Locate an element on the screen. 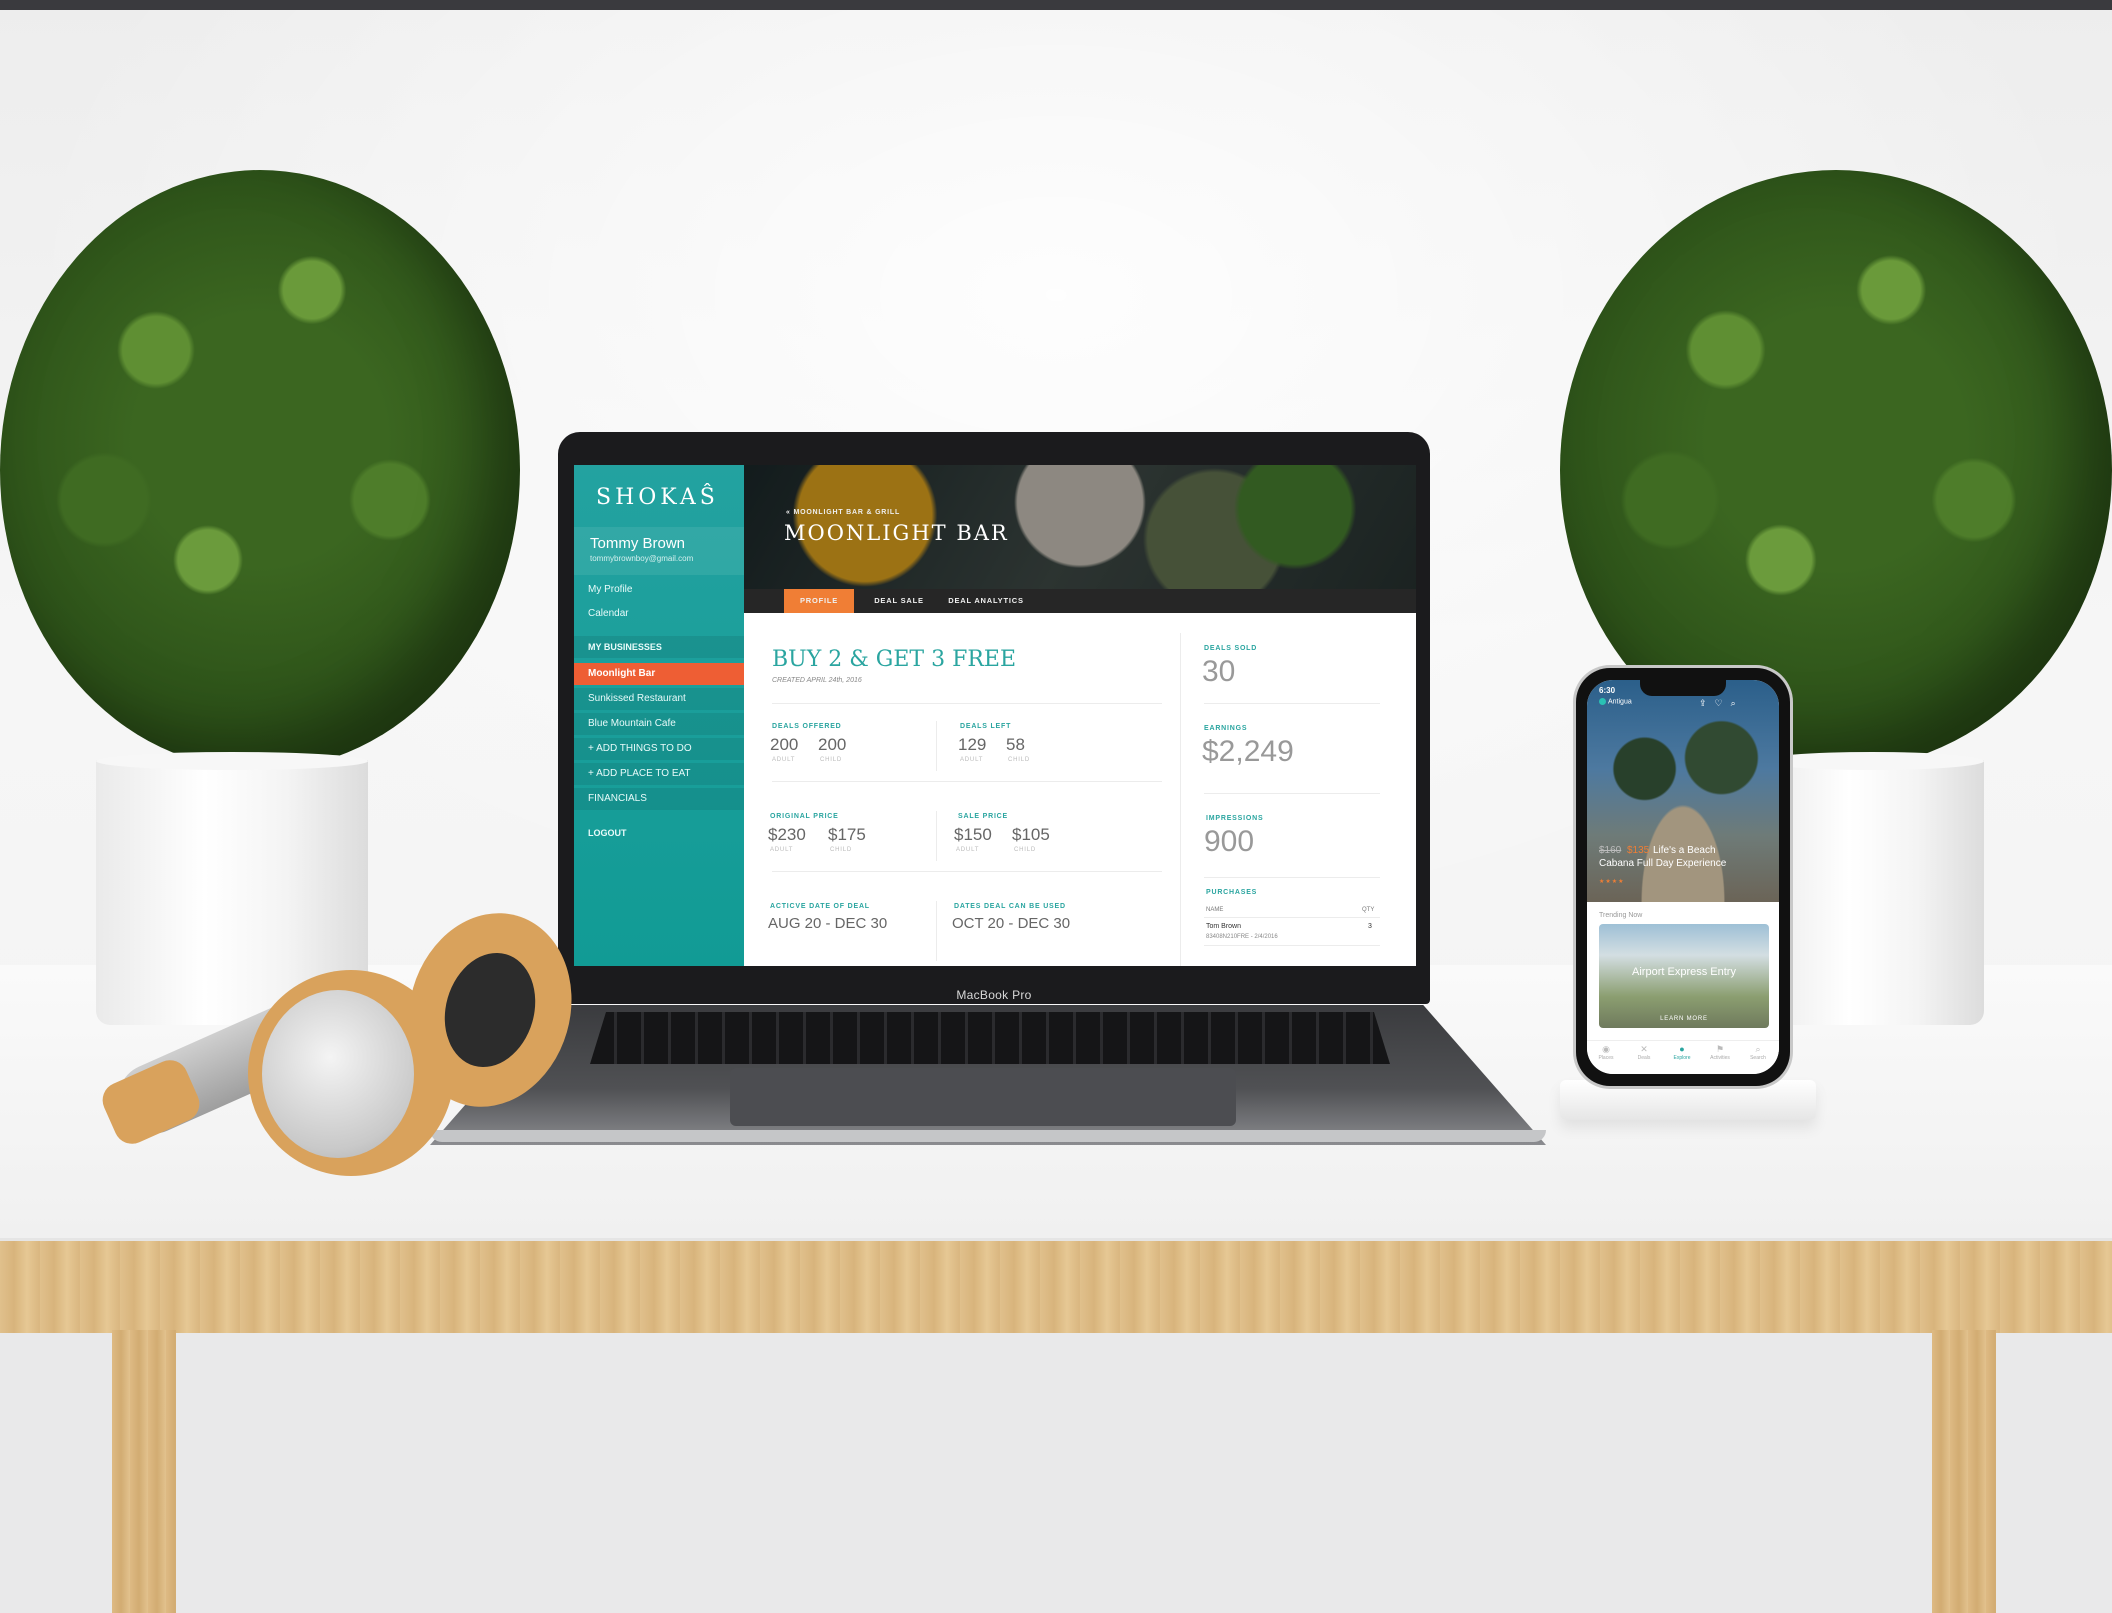 The height and width of the screenshot is (1613, 2112). phone-nav-explore: Explore is located at coordinates (1682, 1058).